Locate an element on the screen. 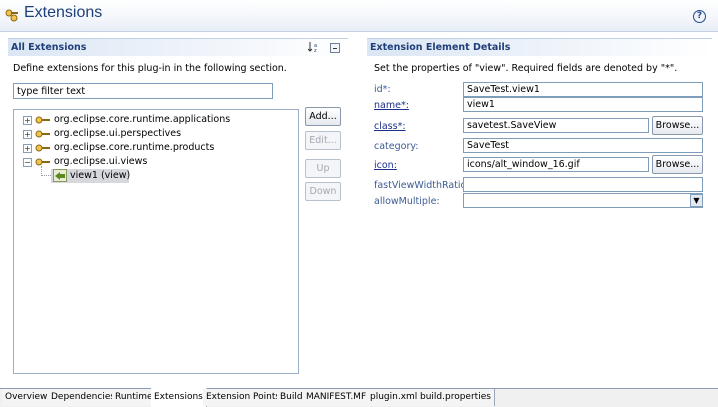 This screenshot has width=718, height=407. name-label: name*: is located at coordinates (391, 105).